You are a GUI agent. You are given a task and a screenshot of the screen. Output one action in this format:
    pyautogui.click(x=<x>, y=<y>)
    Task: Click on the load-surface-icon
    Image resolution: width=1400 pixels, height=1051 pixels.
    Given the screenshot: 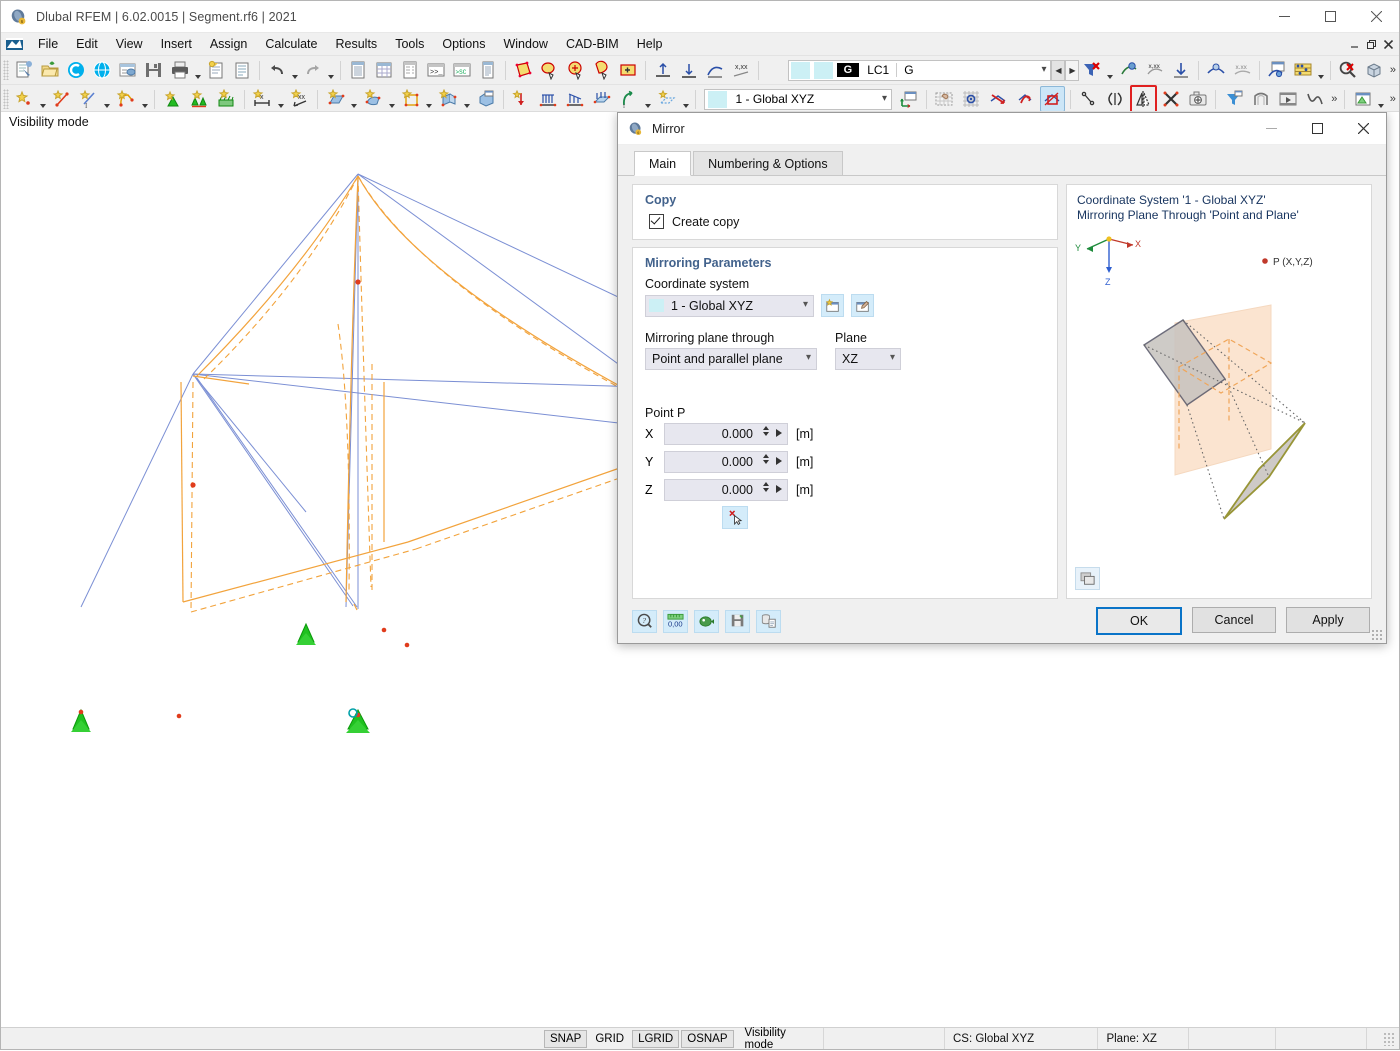 What is the action you would take?
    pyautogui.click(x=602, y=99)
    